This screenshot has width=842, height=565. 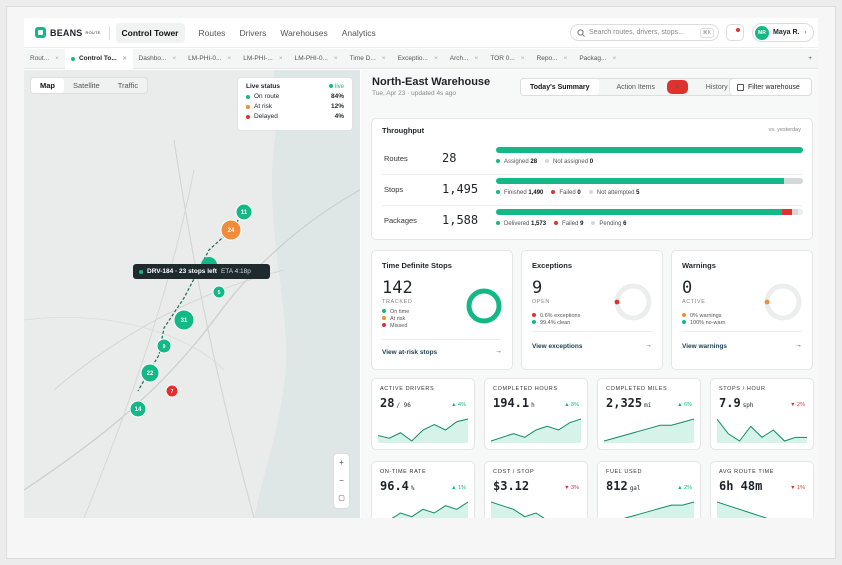 What do you see at coordinates (244, 212) in the screenshot?
I see `map-pin: 11` at bounding box center [244, 212].